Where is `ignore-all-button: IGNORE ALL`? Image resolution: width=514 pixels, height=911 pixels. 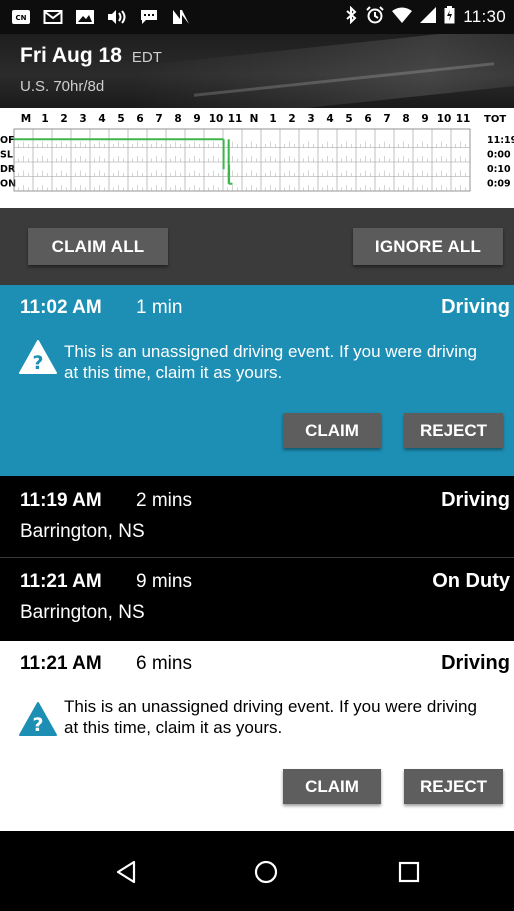 ignore-all-button: IGNORE ALL is located at coordinates (428, 246).